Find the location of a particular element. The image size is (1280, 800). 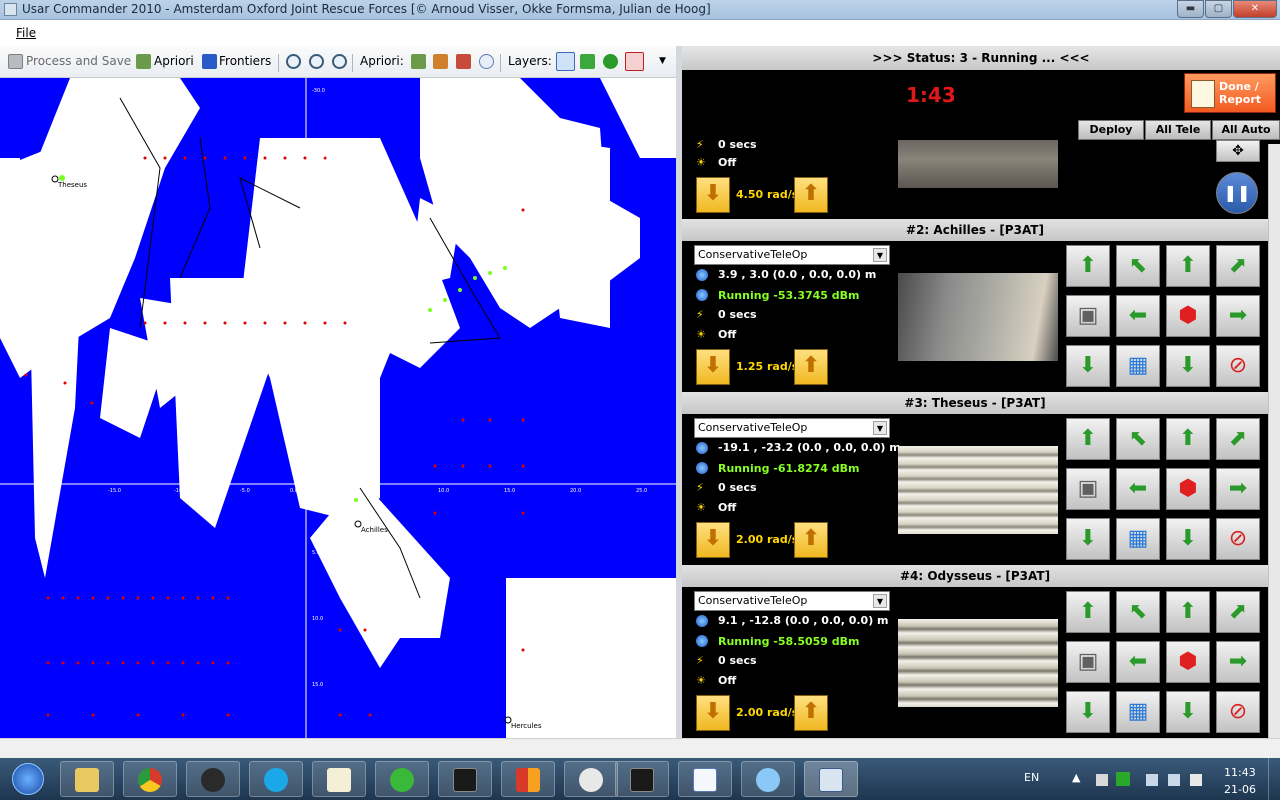

clock-date: 21-06 is located at coordinates (1240, 789).